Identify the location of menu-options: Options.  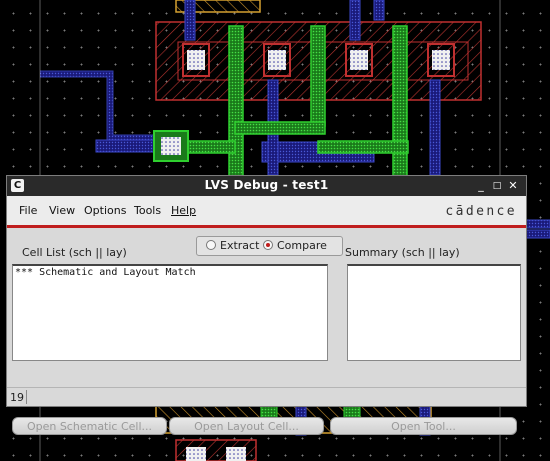
(105, 210).